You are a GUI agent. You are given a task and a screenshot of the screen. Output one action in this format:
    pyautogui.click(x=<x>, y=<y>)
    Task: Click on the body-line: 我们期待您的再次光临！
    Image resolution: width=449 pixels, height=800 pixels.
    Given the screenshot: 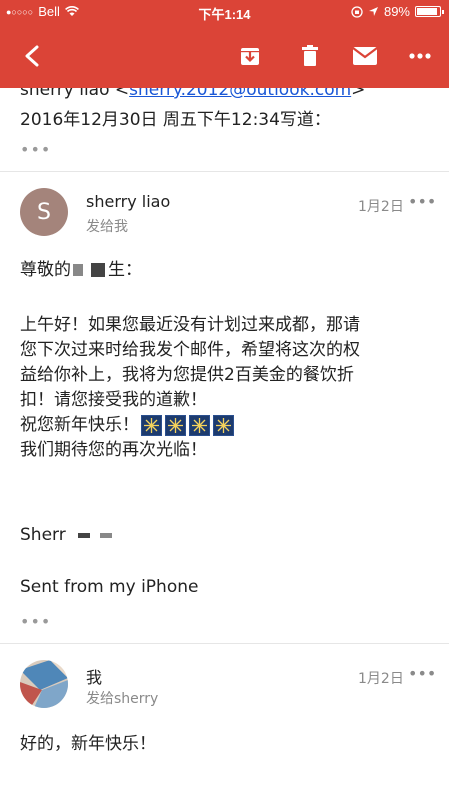 What is the action you would take?
    pyautogui.click(x=113, y=450)
    